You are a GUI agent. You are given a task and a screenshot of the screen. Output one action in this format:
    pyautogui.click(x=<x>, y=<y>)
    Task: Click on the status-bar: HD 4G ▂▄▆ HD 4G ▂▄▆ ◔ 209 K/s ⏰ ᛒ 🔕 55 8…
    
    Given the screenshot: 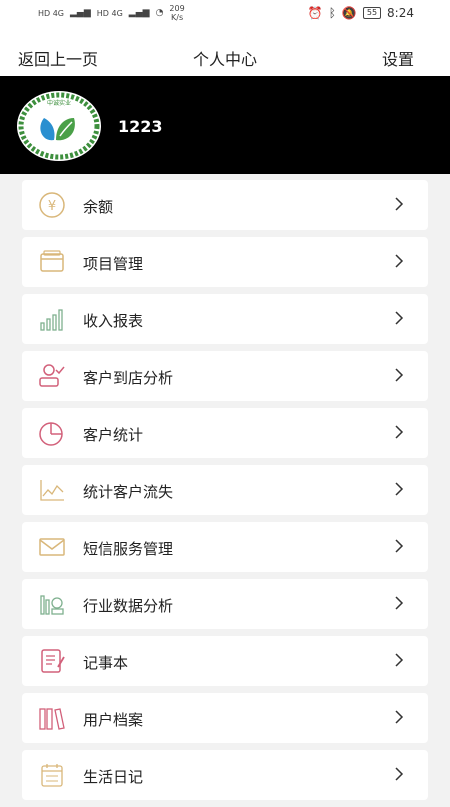 What is the action you would take?
    pyautogui.click(x=225, y=15)
    